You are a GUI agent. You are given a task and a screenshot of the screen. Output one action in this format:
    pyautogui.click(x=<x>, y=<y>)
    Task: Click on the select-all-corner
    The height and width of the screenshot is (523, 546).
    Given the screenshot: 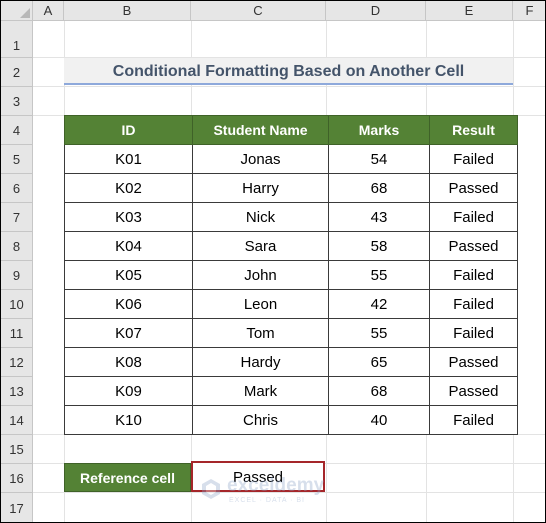 What is the action you would take?
    pyautogui.click(x=17, y=11)
    